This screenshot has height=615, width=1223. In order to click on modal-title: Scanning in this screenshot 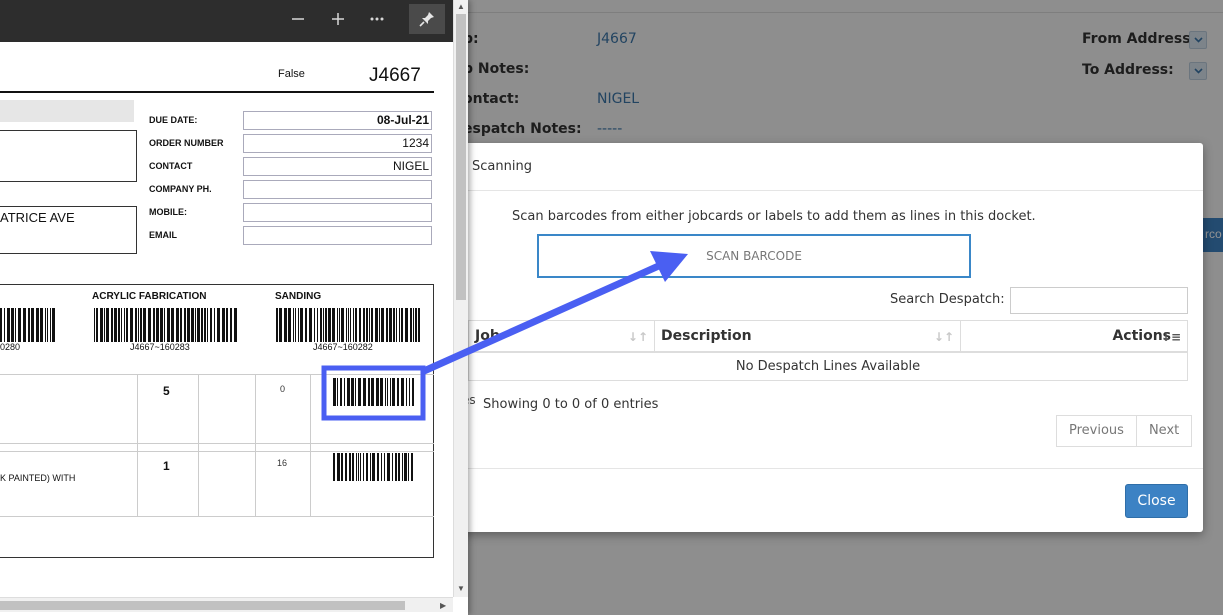, I will do `click(502, 166)`.